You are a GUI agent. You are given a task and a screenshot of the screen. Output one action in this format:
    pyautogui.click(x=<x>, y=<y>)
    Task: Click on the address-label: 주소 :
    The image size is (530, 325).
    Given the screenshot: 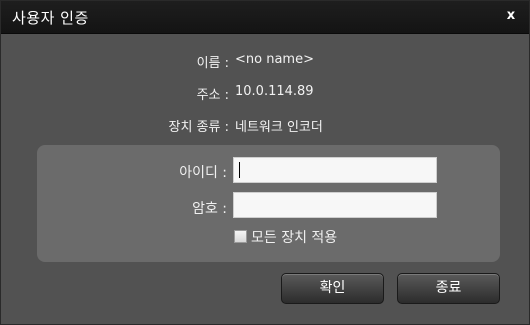 What is the action you would take?
    pyautogui.click(x=212, y=95)
    